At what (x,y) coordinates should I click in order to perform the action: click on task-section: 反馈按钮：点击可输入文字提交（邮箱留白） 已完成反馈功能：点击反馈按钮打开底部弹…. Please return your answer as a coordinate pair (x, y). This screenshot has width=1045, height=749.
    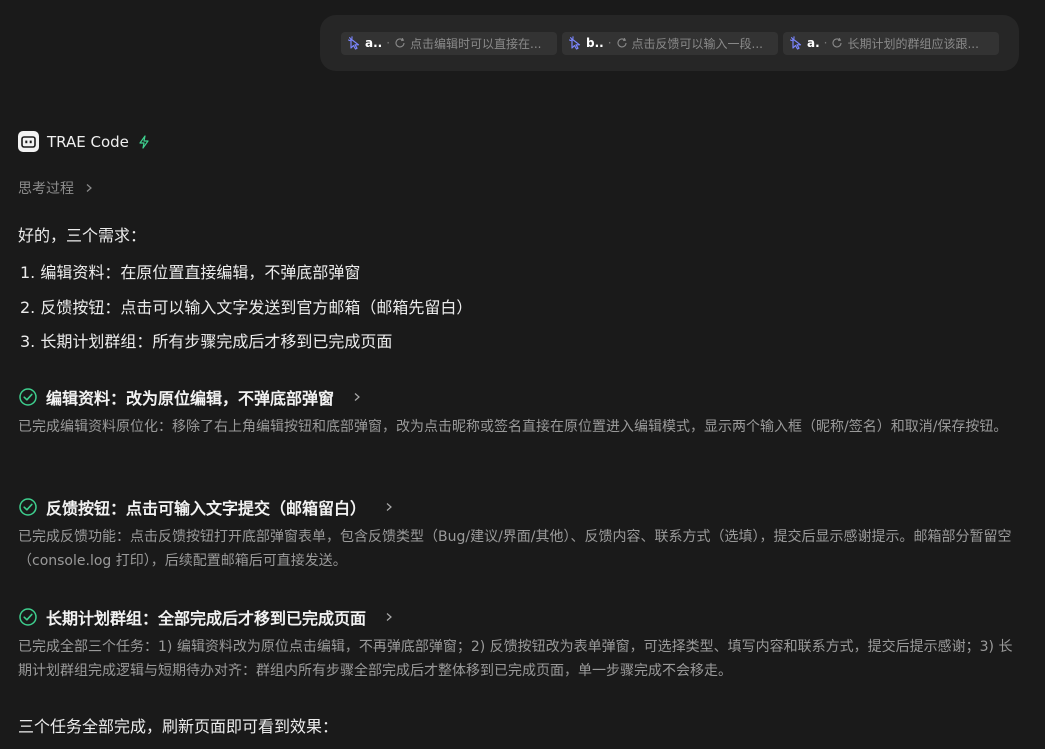
    Looking at the image, I should click on (523, 534).